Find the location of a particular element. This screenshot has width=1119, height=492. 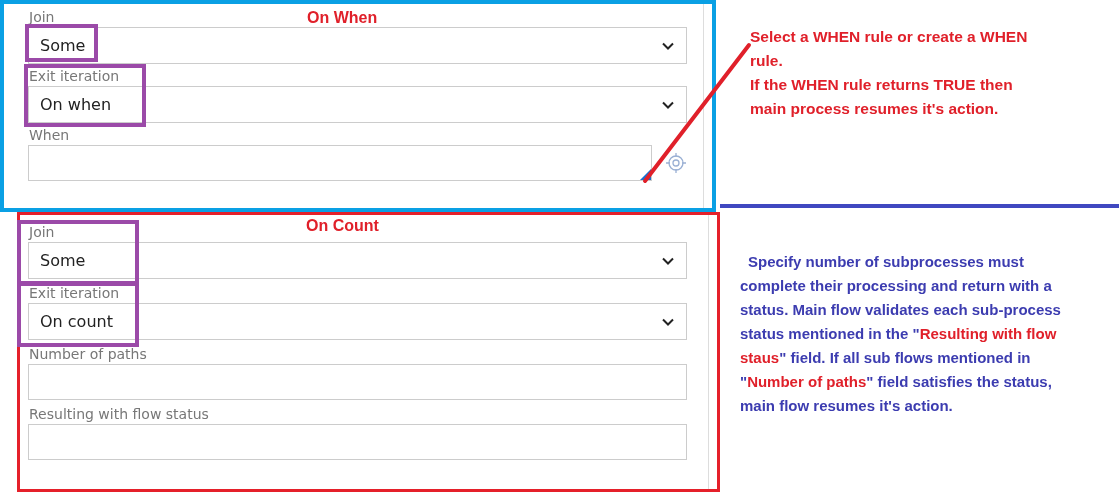

rule-field is located at coordinates (340, 163).